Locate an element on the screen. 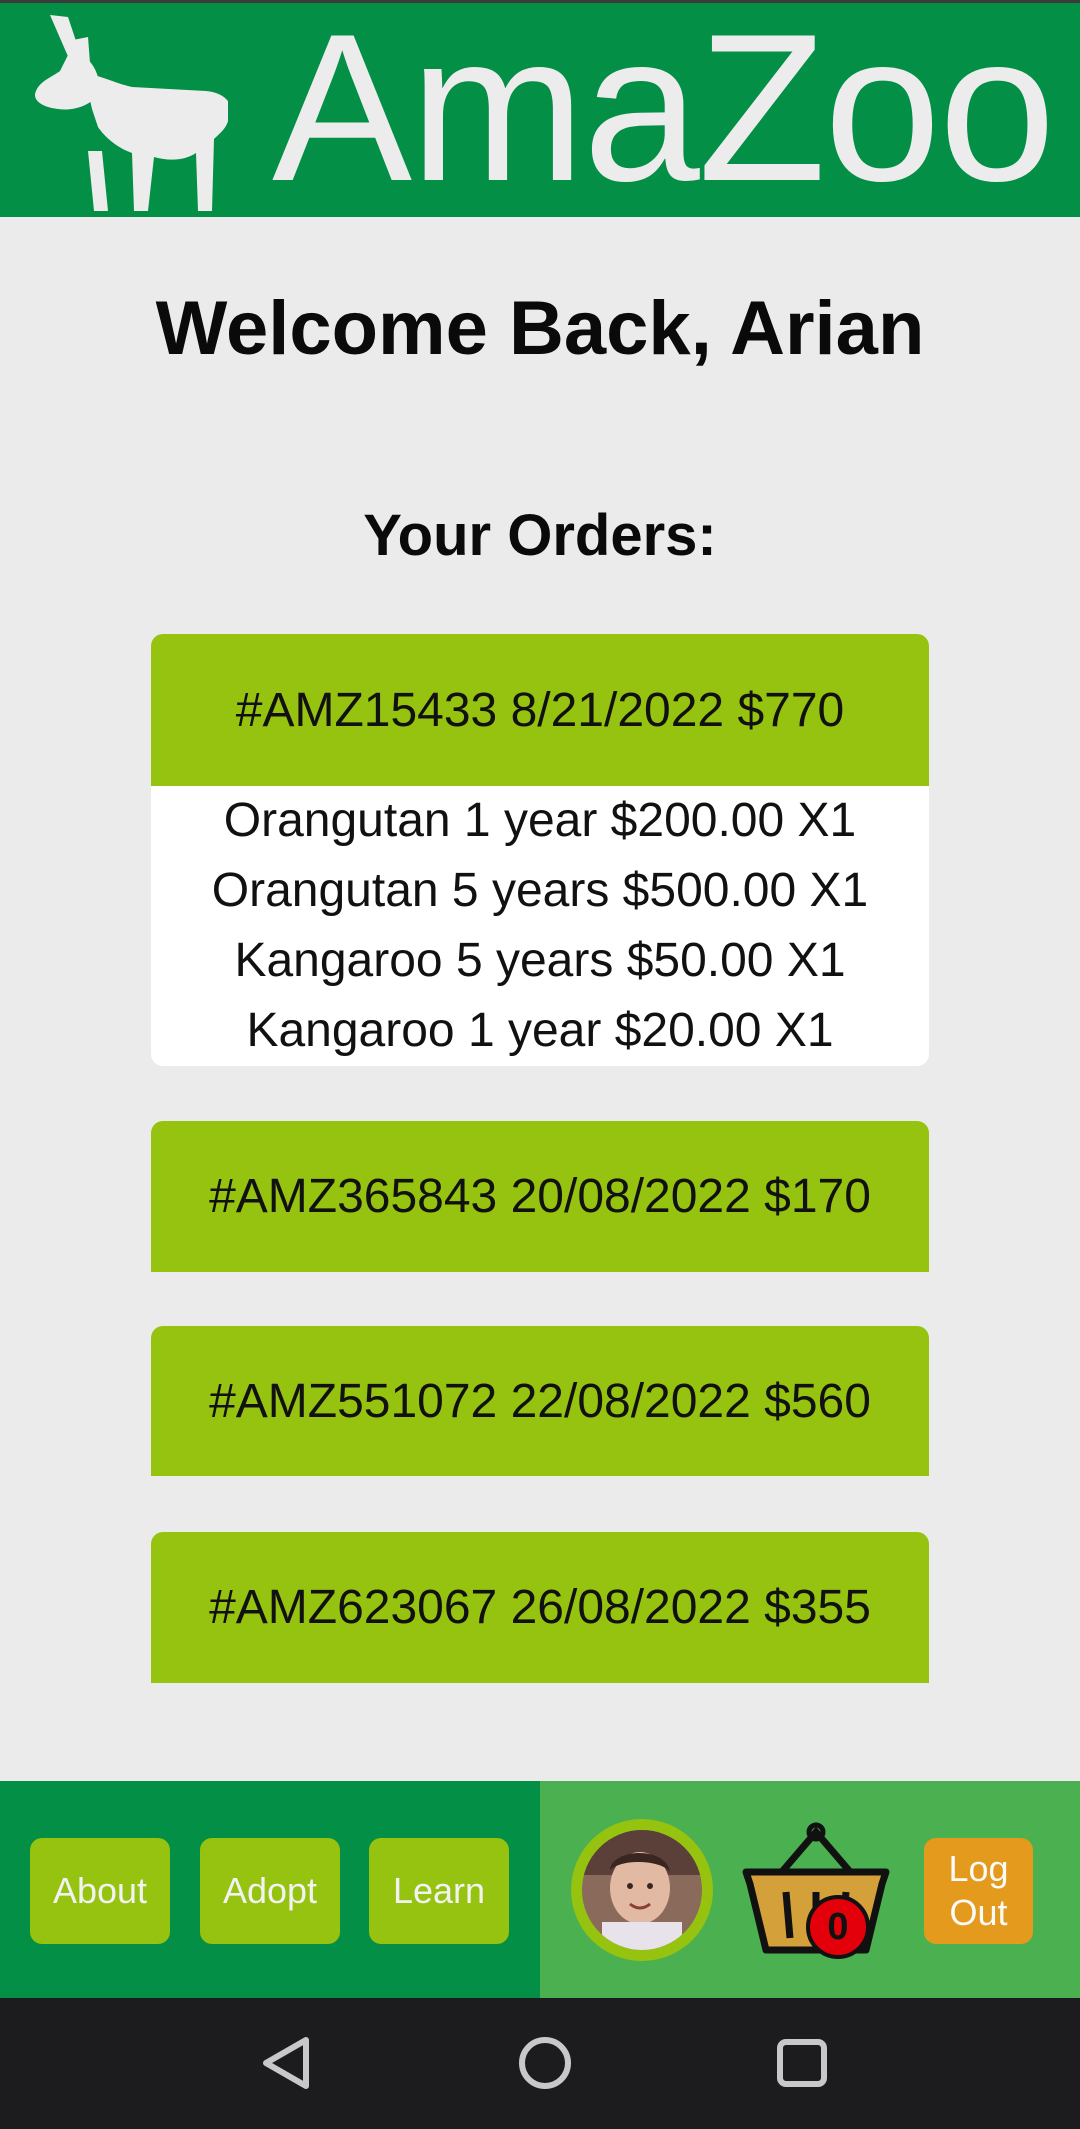  system-navigation-bar is located at coordinates (540, 2063).